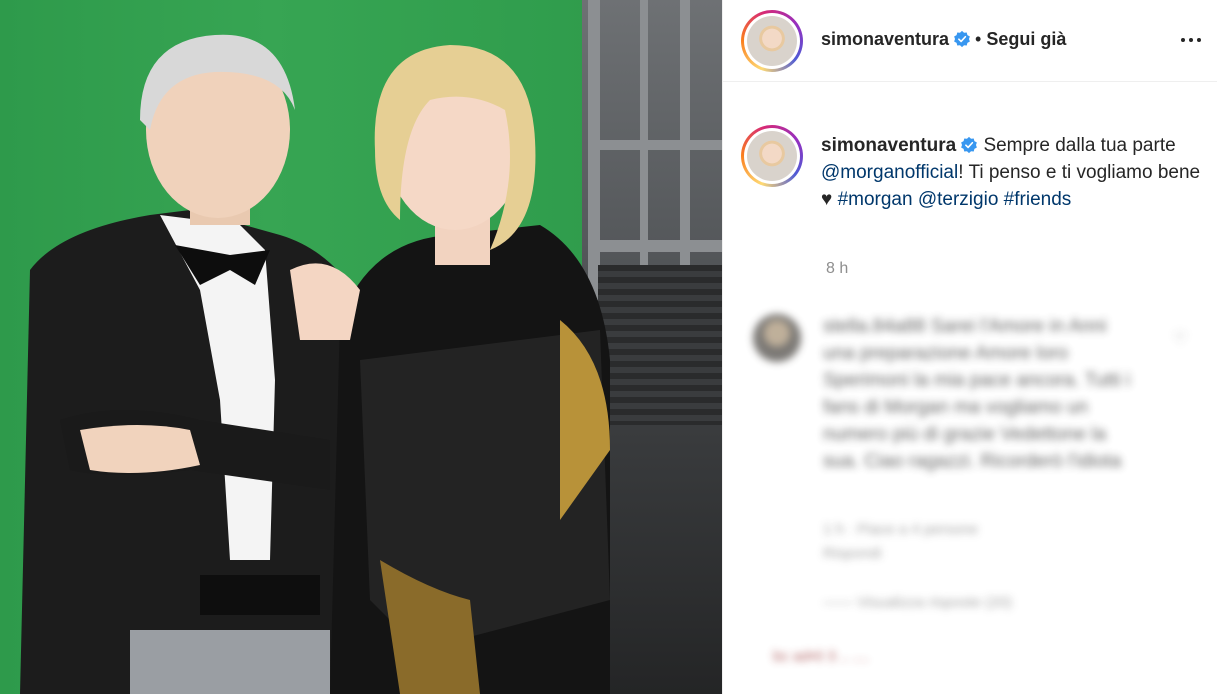  I want to click on mention-morganofficial: @morganofficial, so click(889, 172).